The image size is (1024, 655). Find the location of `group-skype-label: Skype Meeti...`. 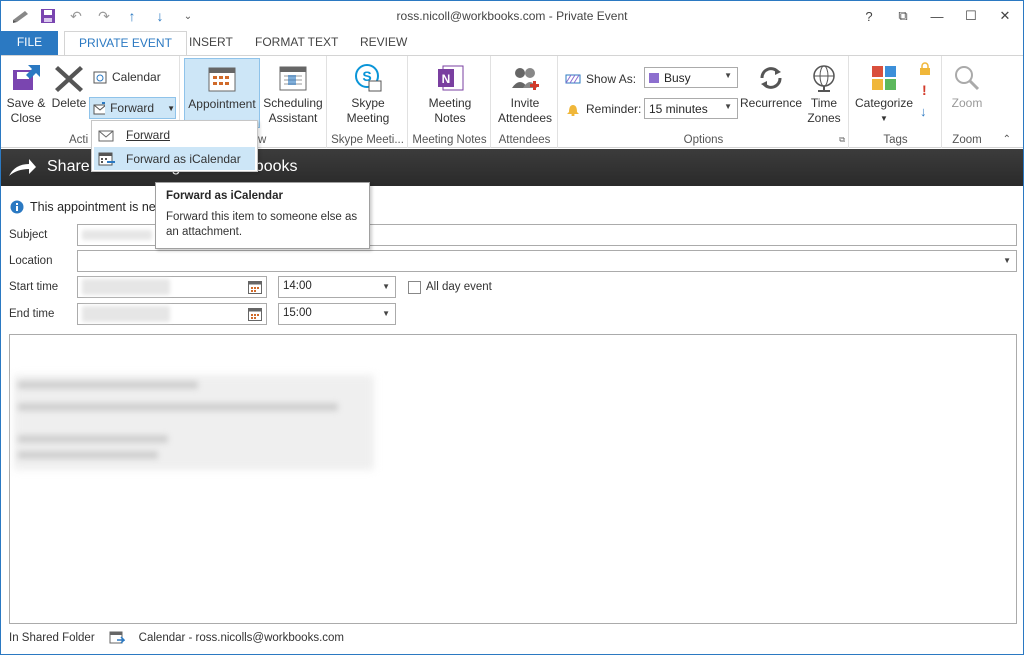

group-skype-label: Skype Meeti... is located at coordinates (367, 140).